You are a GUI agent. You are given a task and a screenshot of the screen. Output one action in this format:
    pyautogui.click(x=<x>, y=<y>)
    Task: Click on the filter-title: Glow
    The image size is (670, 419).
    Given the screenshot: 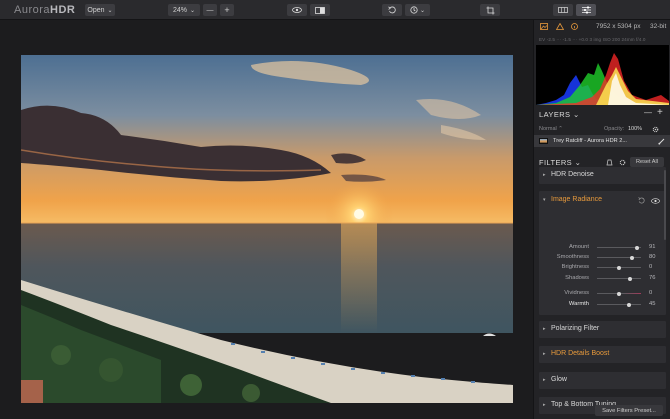 What is the action you would take?
    pyautogui.click(x=559, y=379)
    